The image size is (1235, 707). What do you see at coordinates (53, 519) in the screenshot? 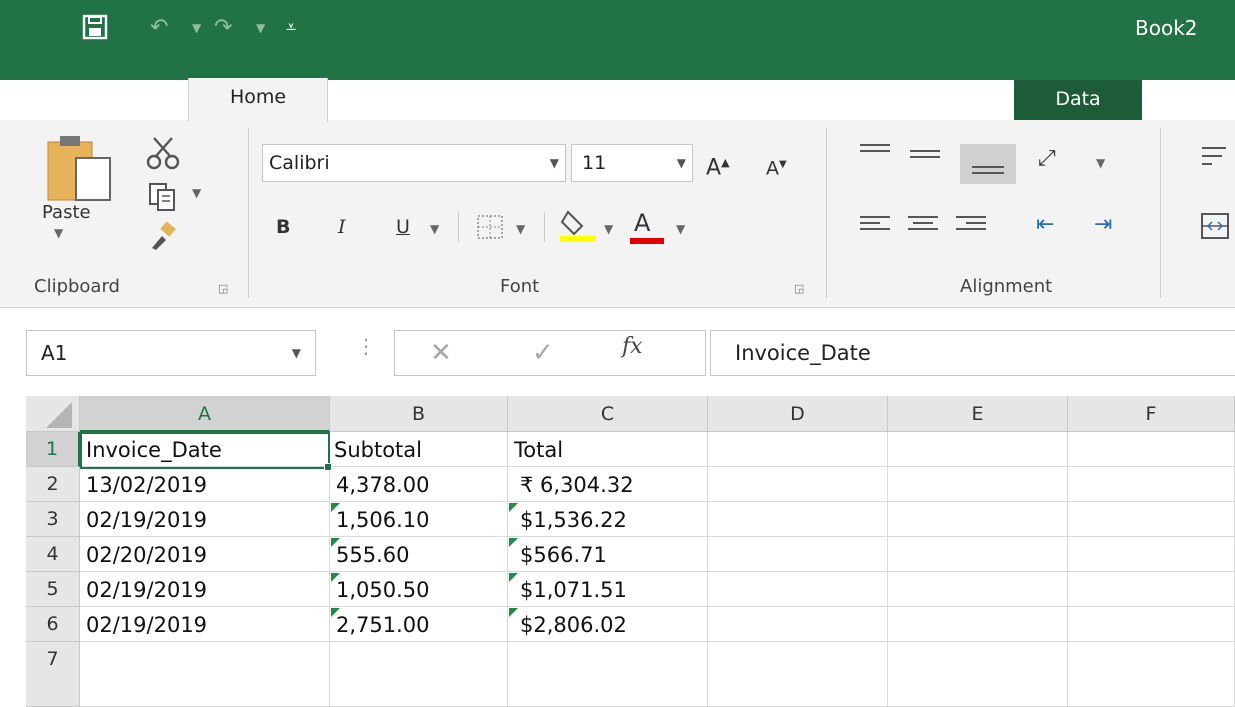
I see `row-header-3: 3` at bounding box center [53, 519].